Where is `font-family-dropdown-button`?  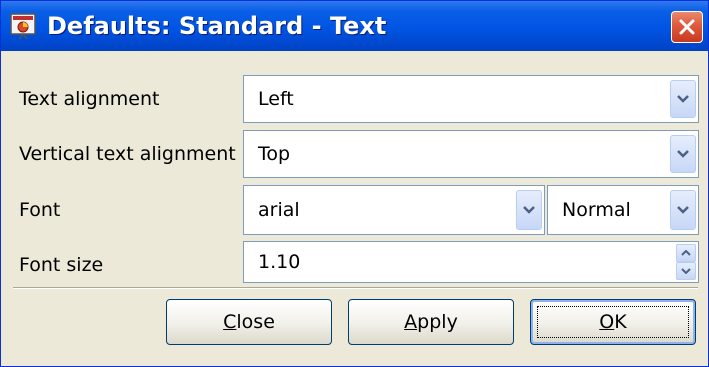 font-family-dropdown-button is located at coordinates (529, 210).